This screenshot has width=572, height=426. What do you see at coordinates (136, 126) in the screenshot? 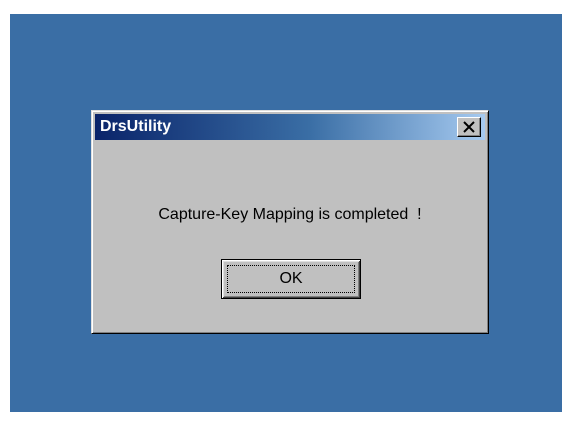
I see `dialog-title: DrsUtility` at bounding box center [136, 126].